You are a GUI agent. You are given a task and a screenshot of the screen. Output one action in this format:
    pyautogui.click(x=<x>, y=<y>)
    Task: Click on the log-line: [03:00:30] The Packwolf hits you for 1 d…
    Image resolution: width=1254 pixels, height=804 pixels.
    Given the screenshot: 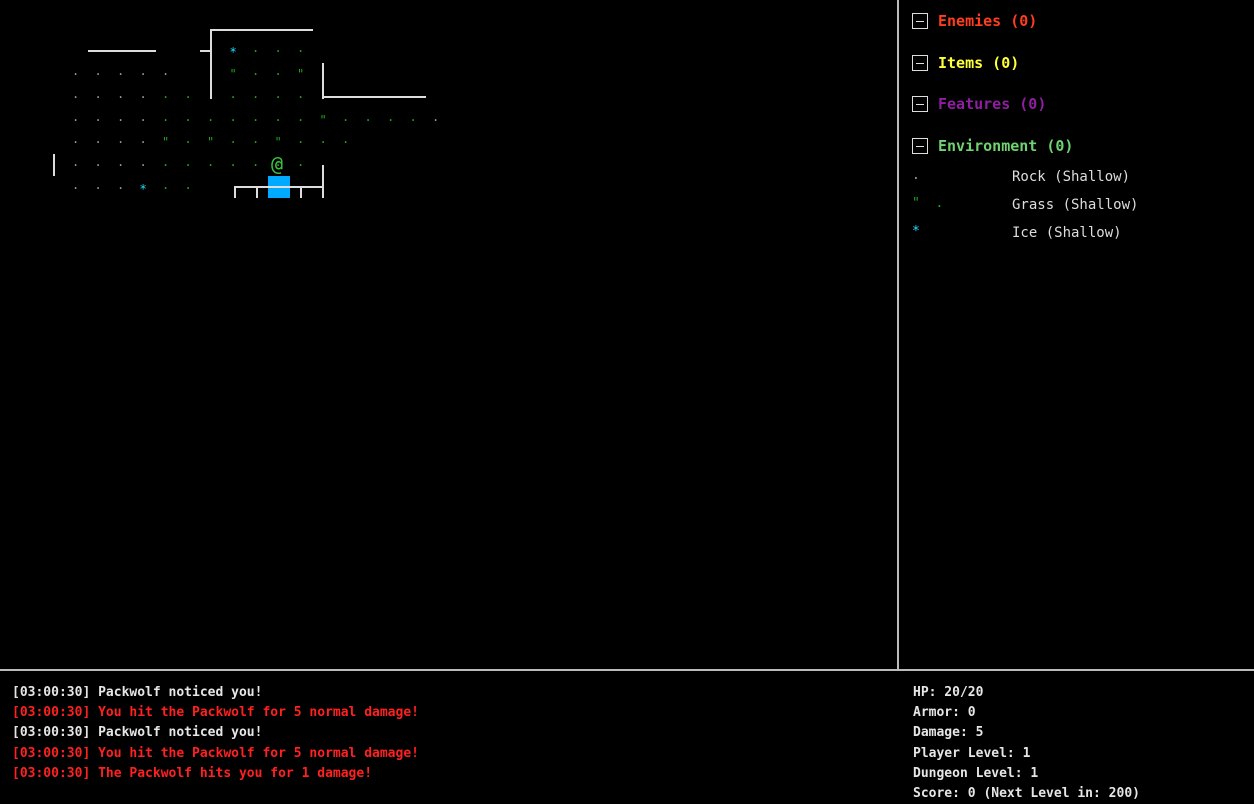 What is the action you would take?
    pyautogui.click(x=192, y=773)
    